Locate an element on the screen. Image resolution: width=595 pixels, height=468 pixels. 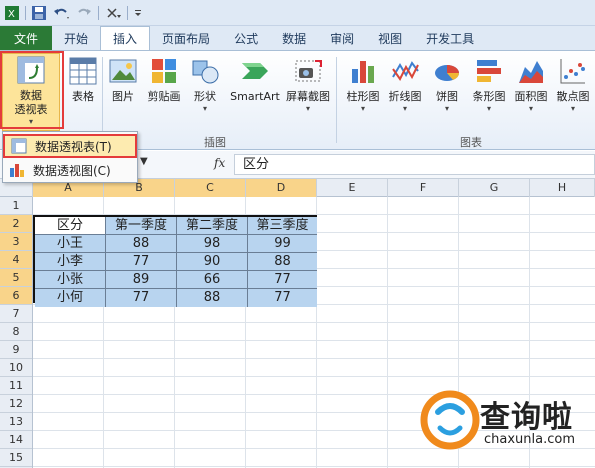
picture-button: 图片 is located at coordinates (123, 95).